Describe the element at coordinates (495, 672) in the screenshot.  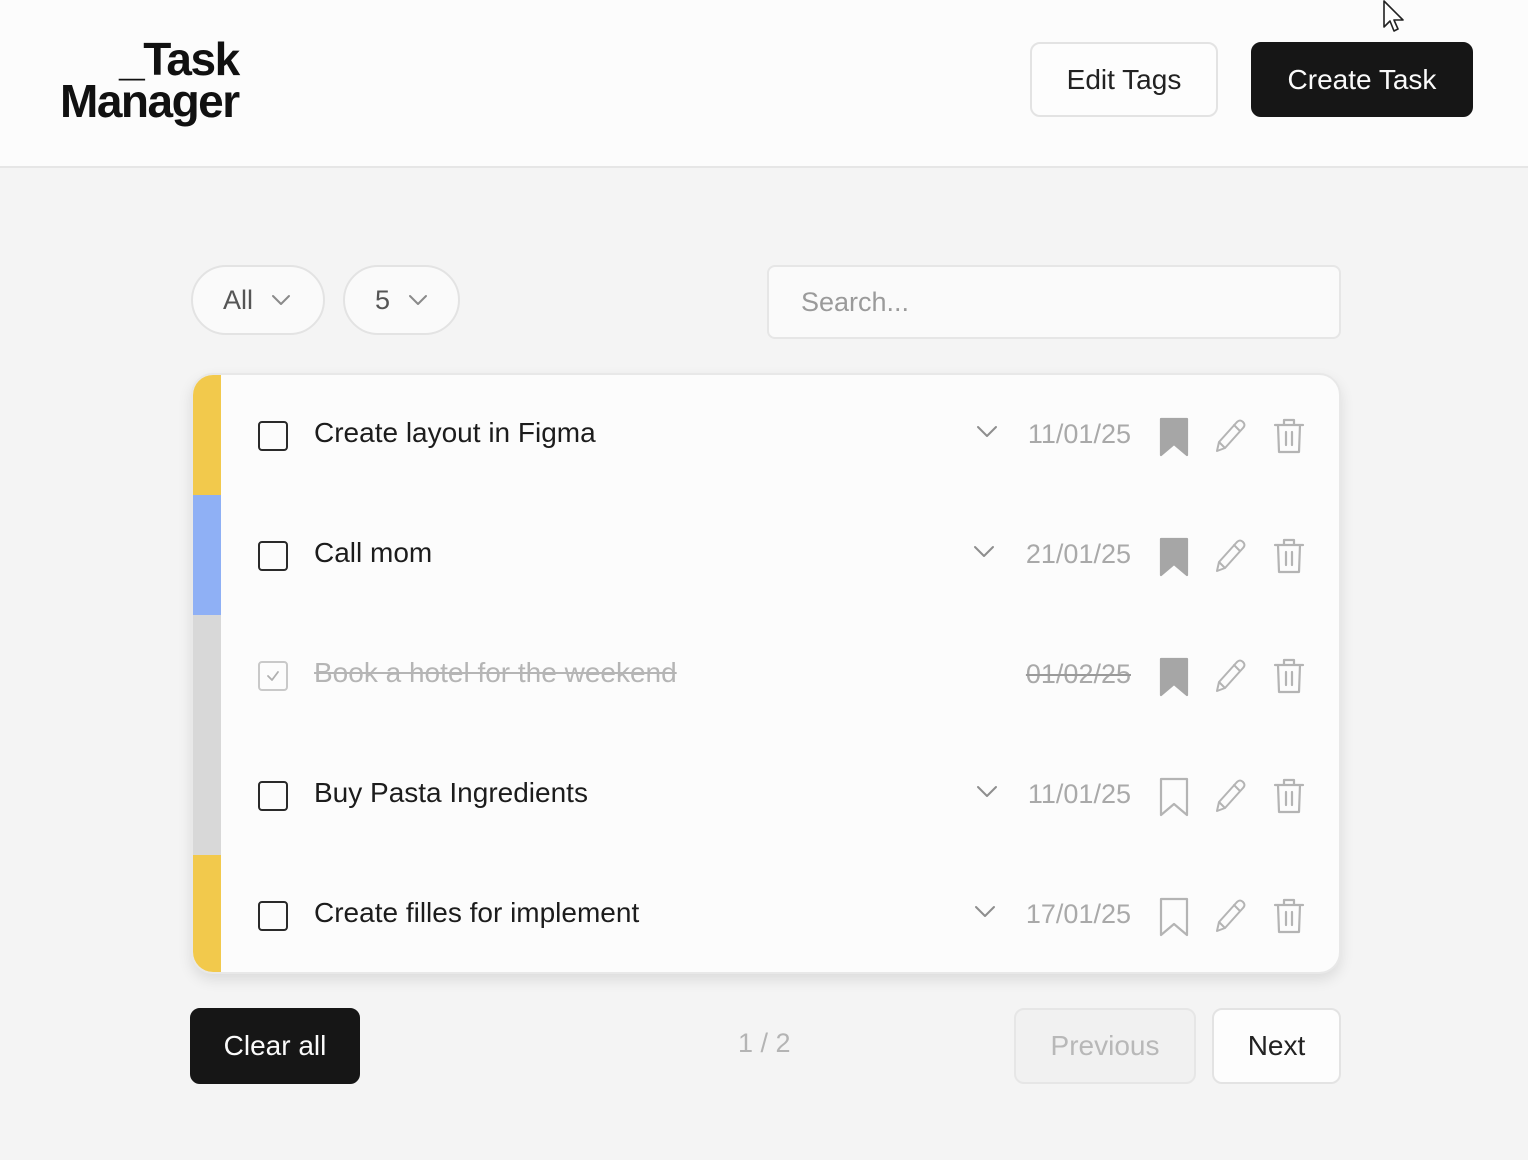
I see `task-title: Book a hotel for the weekend` at that location.